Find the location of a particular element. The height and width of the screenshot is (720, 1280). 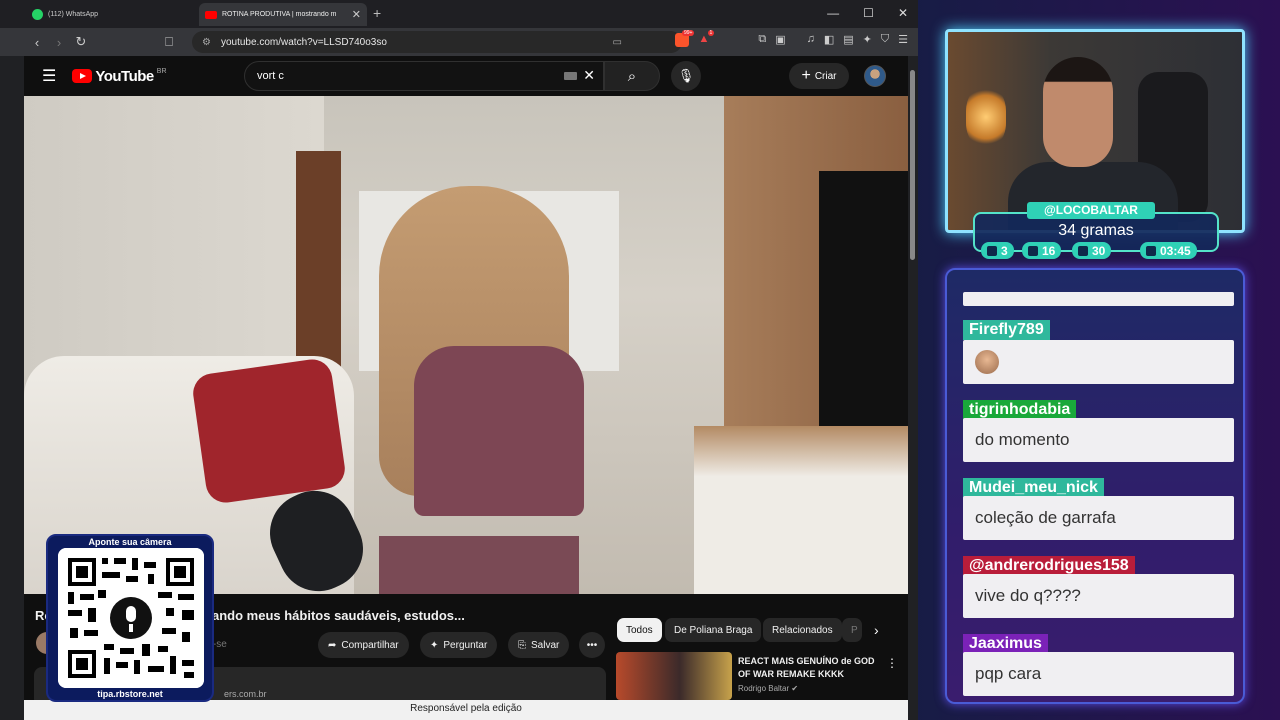

chat-username: tigrinhodabia is located at coordinates (1020, 410).